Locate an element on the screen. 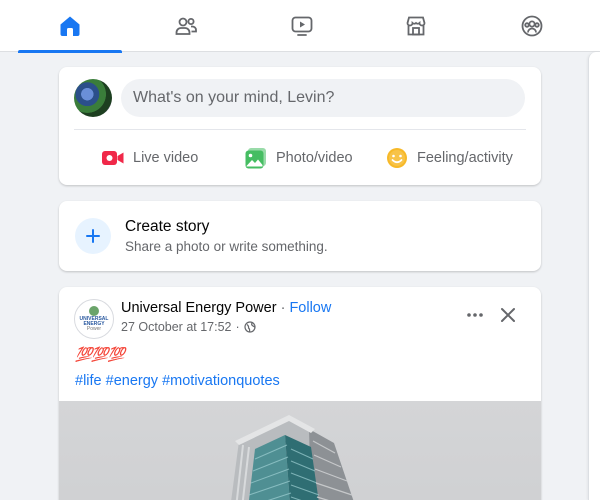 This screenshot has width=600, height=500. right-panel-edge is located at coordinates (594, 276).